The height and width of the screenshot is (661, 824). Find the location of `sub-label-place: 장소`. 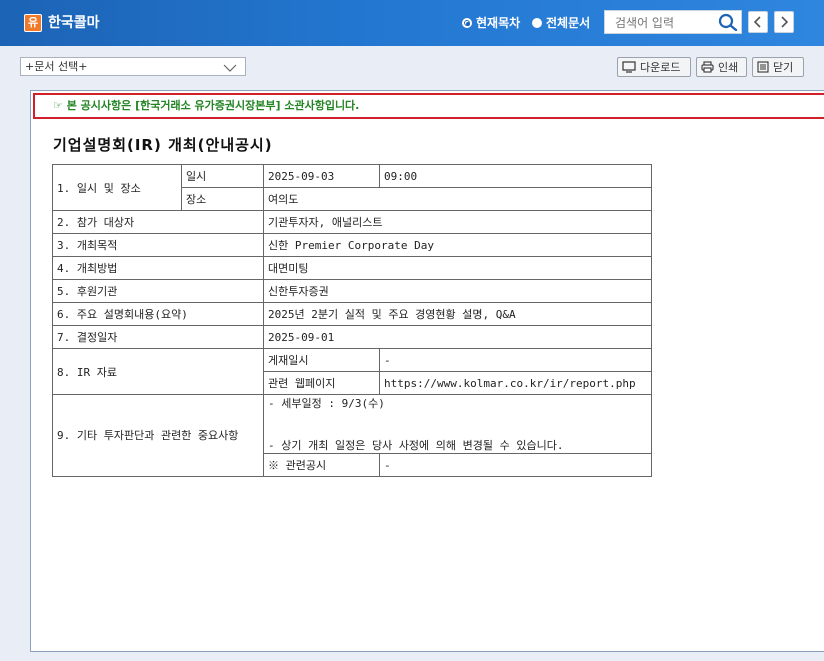

sub-label-place: 장소 is located at coordinates (222, 199).